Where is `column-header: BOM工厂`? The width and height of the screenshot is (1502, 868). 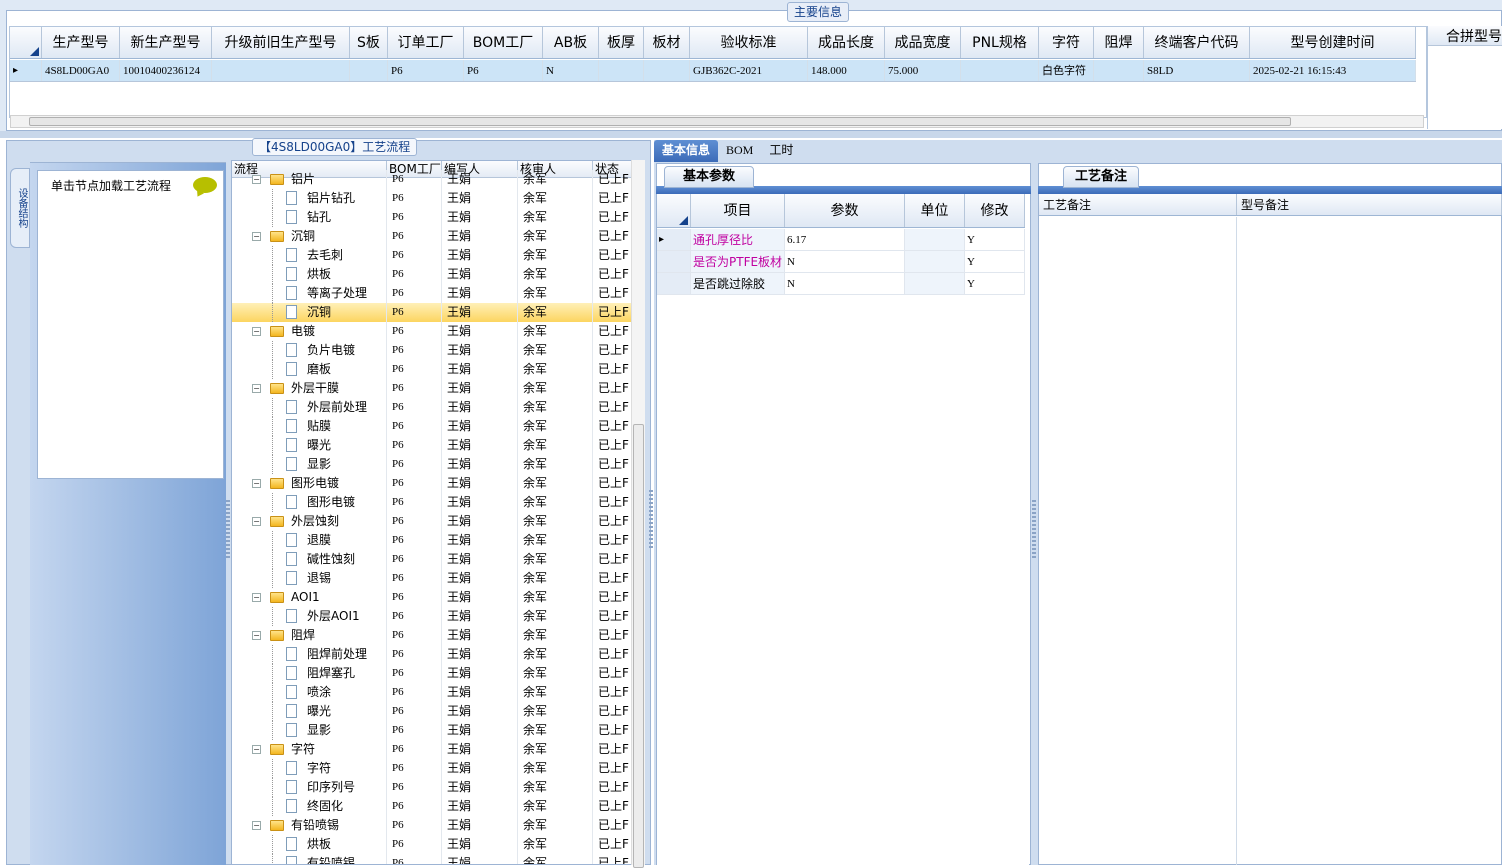
column-header: BOM工厂 is located at coordinates (503, 42).